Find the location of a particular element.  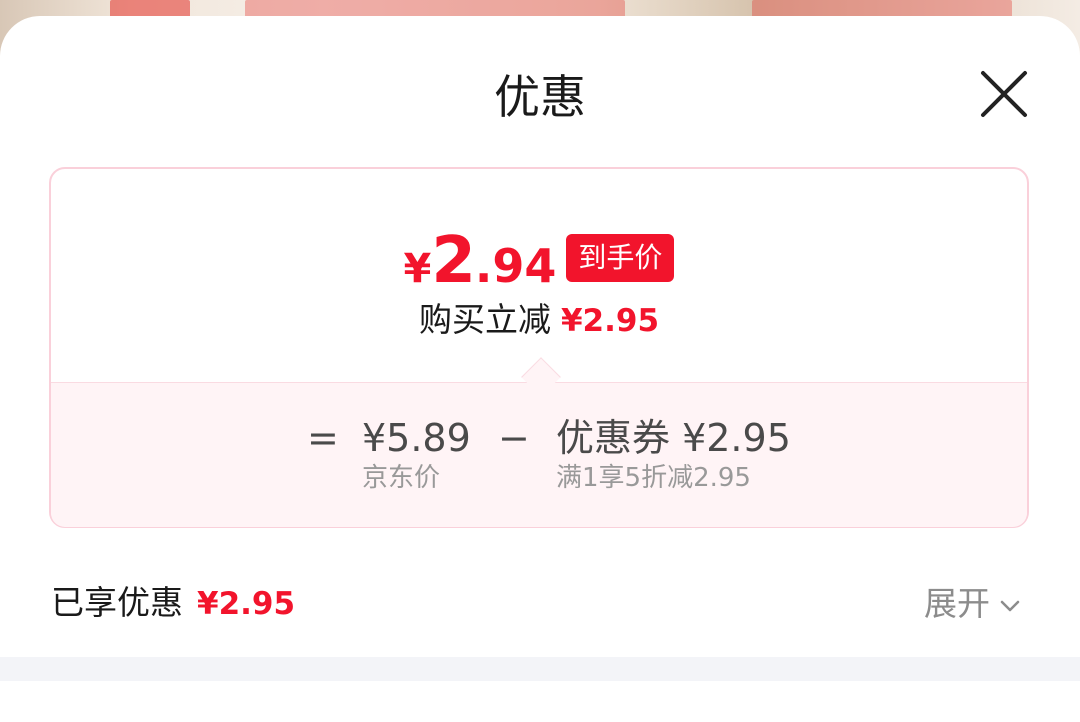

final-price: ¥2.94 is located at coordinates (480, 261).